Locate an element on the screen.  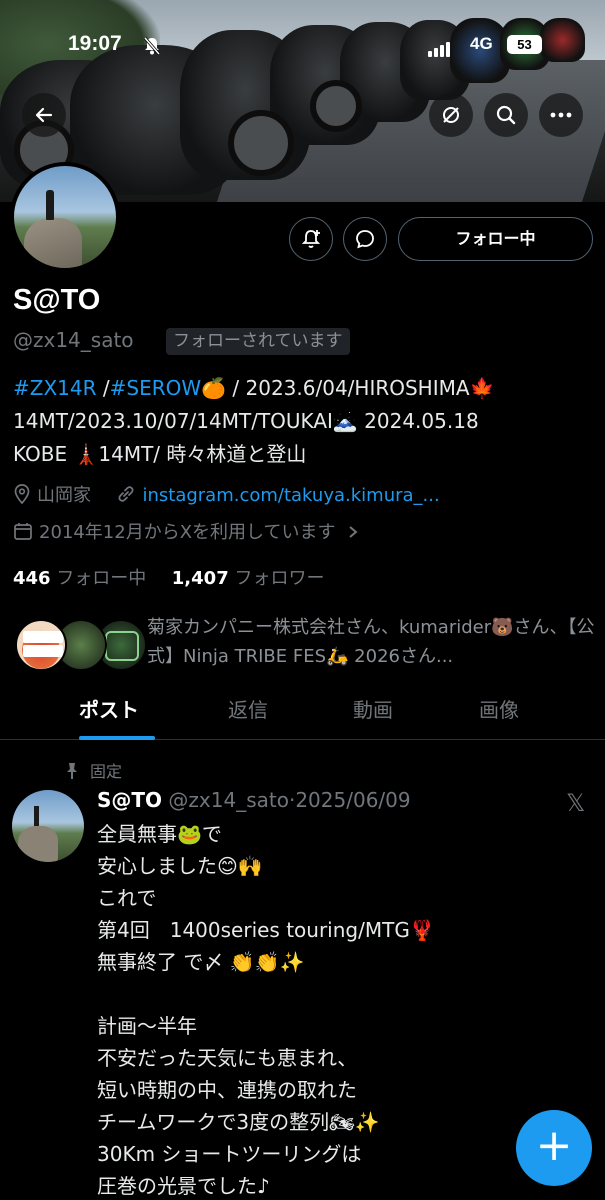
more-button is located at coordinates (561, 115).